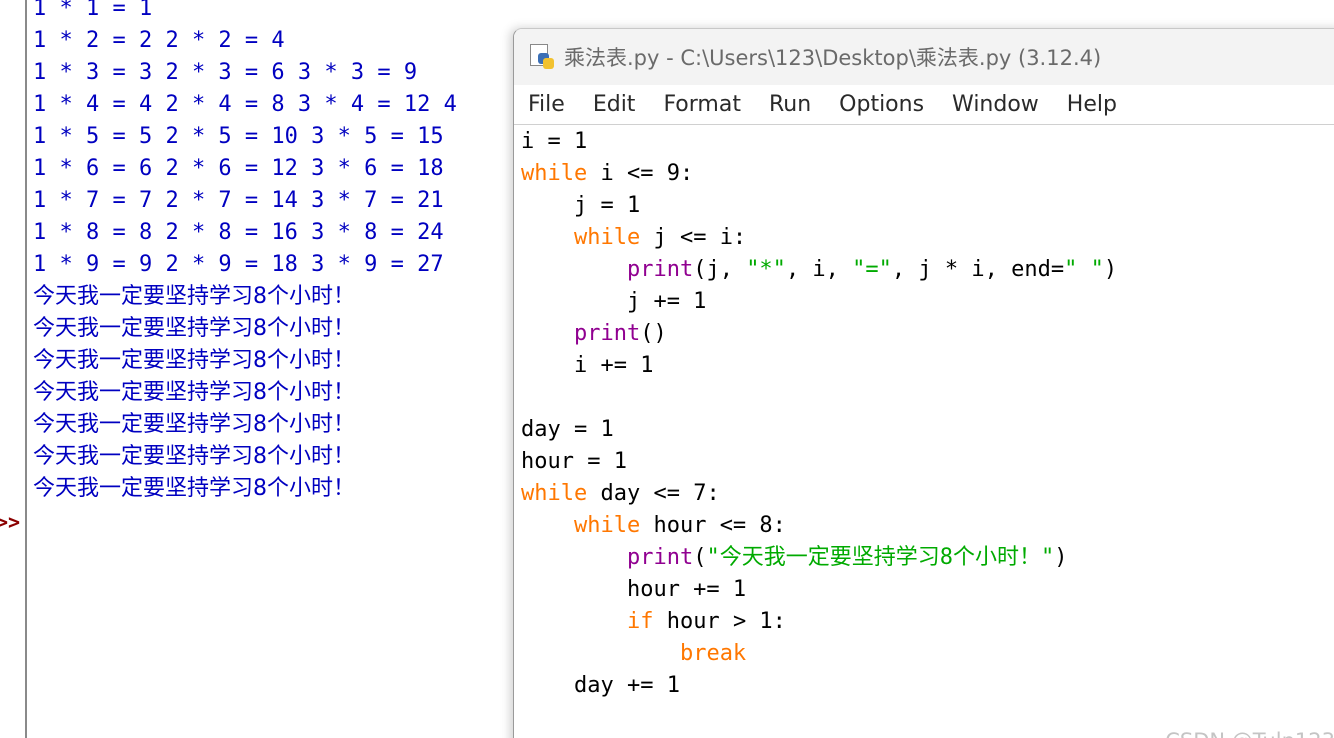  What do you see at coordinates (872, 269) in the screenshot?
I see `code-string: "="` at bounding box center [872, 269].